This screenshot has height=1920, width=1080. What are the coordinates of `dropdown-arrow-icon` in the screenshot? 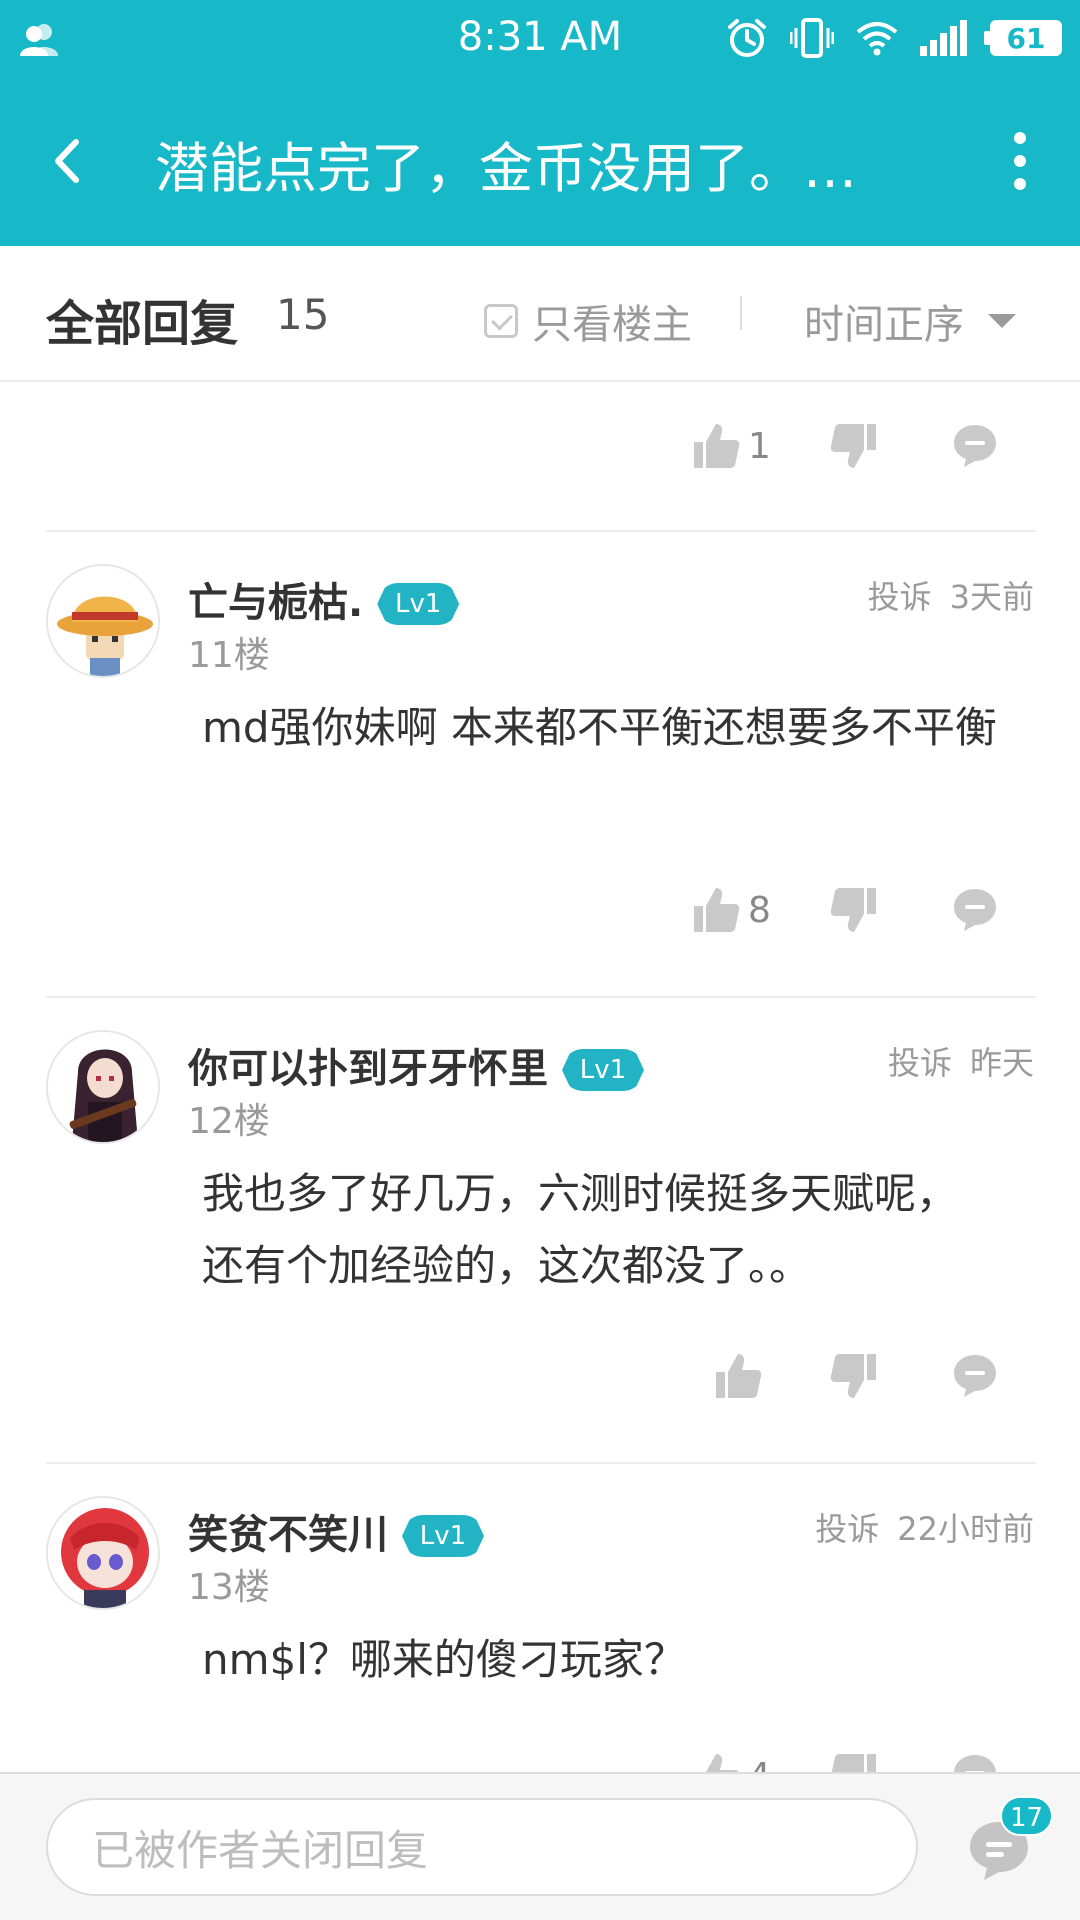 It's located at (1002, 321).